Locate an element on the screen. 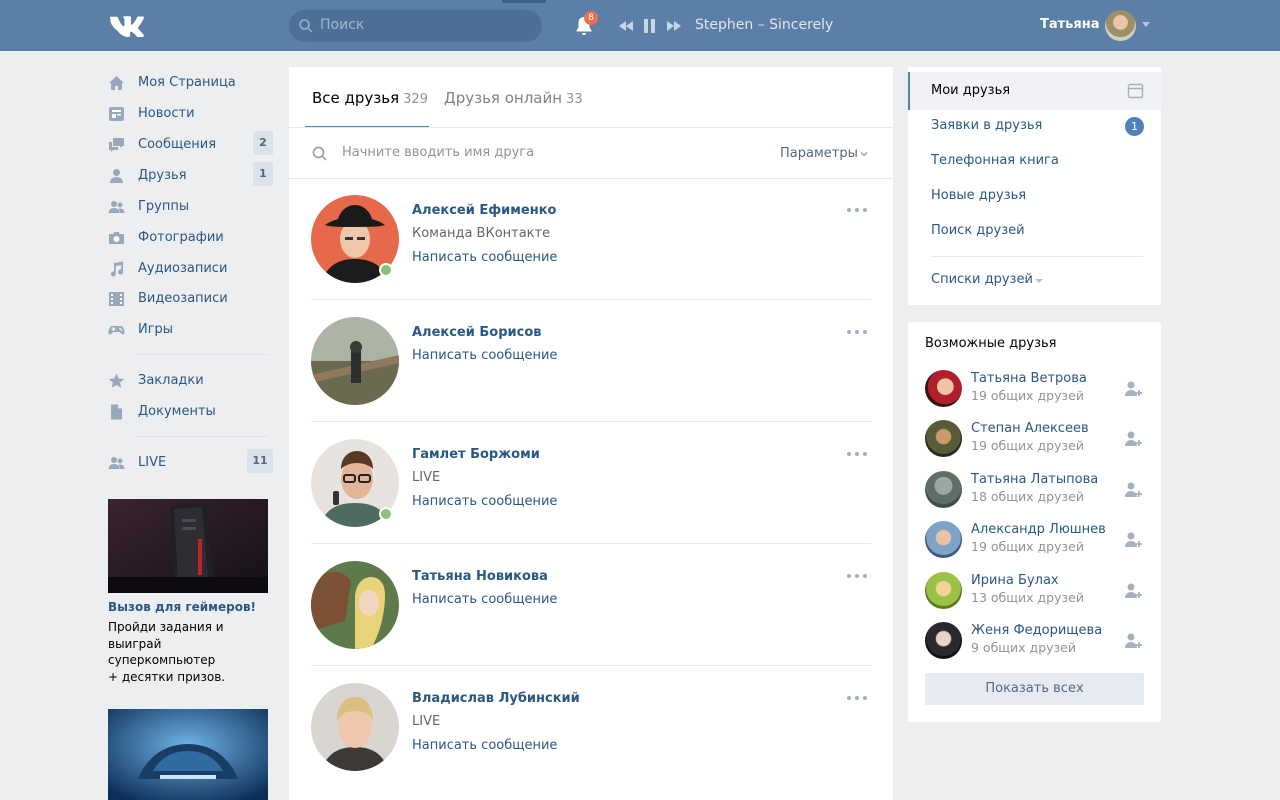 This screenshot has height=800, width=1280. friend-name: Алексей Ефименко is located at coordinates (484, 210).